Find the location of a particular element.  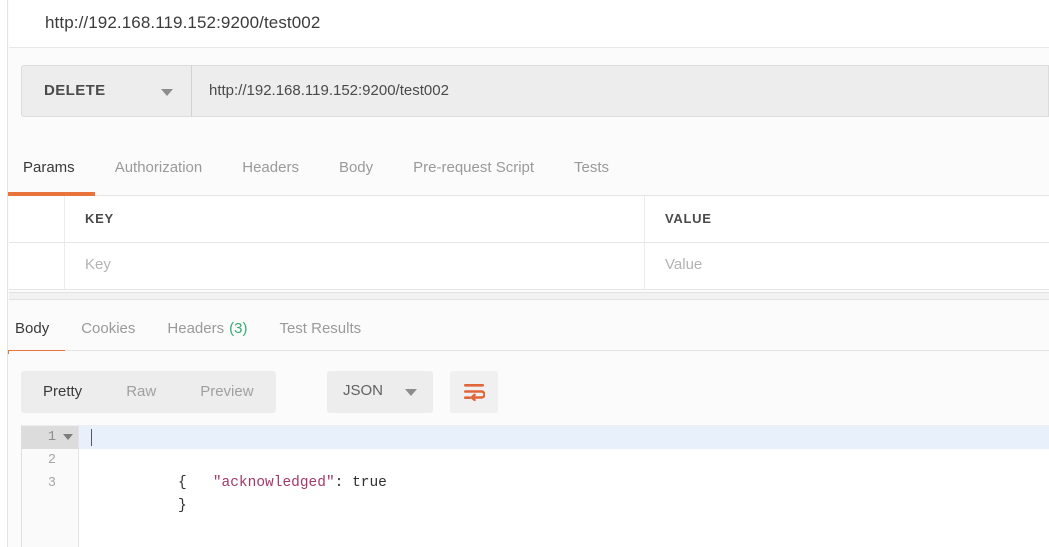

url-input-value: http://192.168.119.152:9200/test002 is located at coordinates (329, 90).